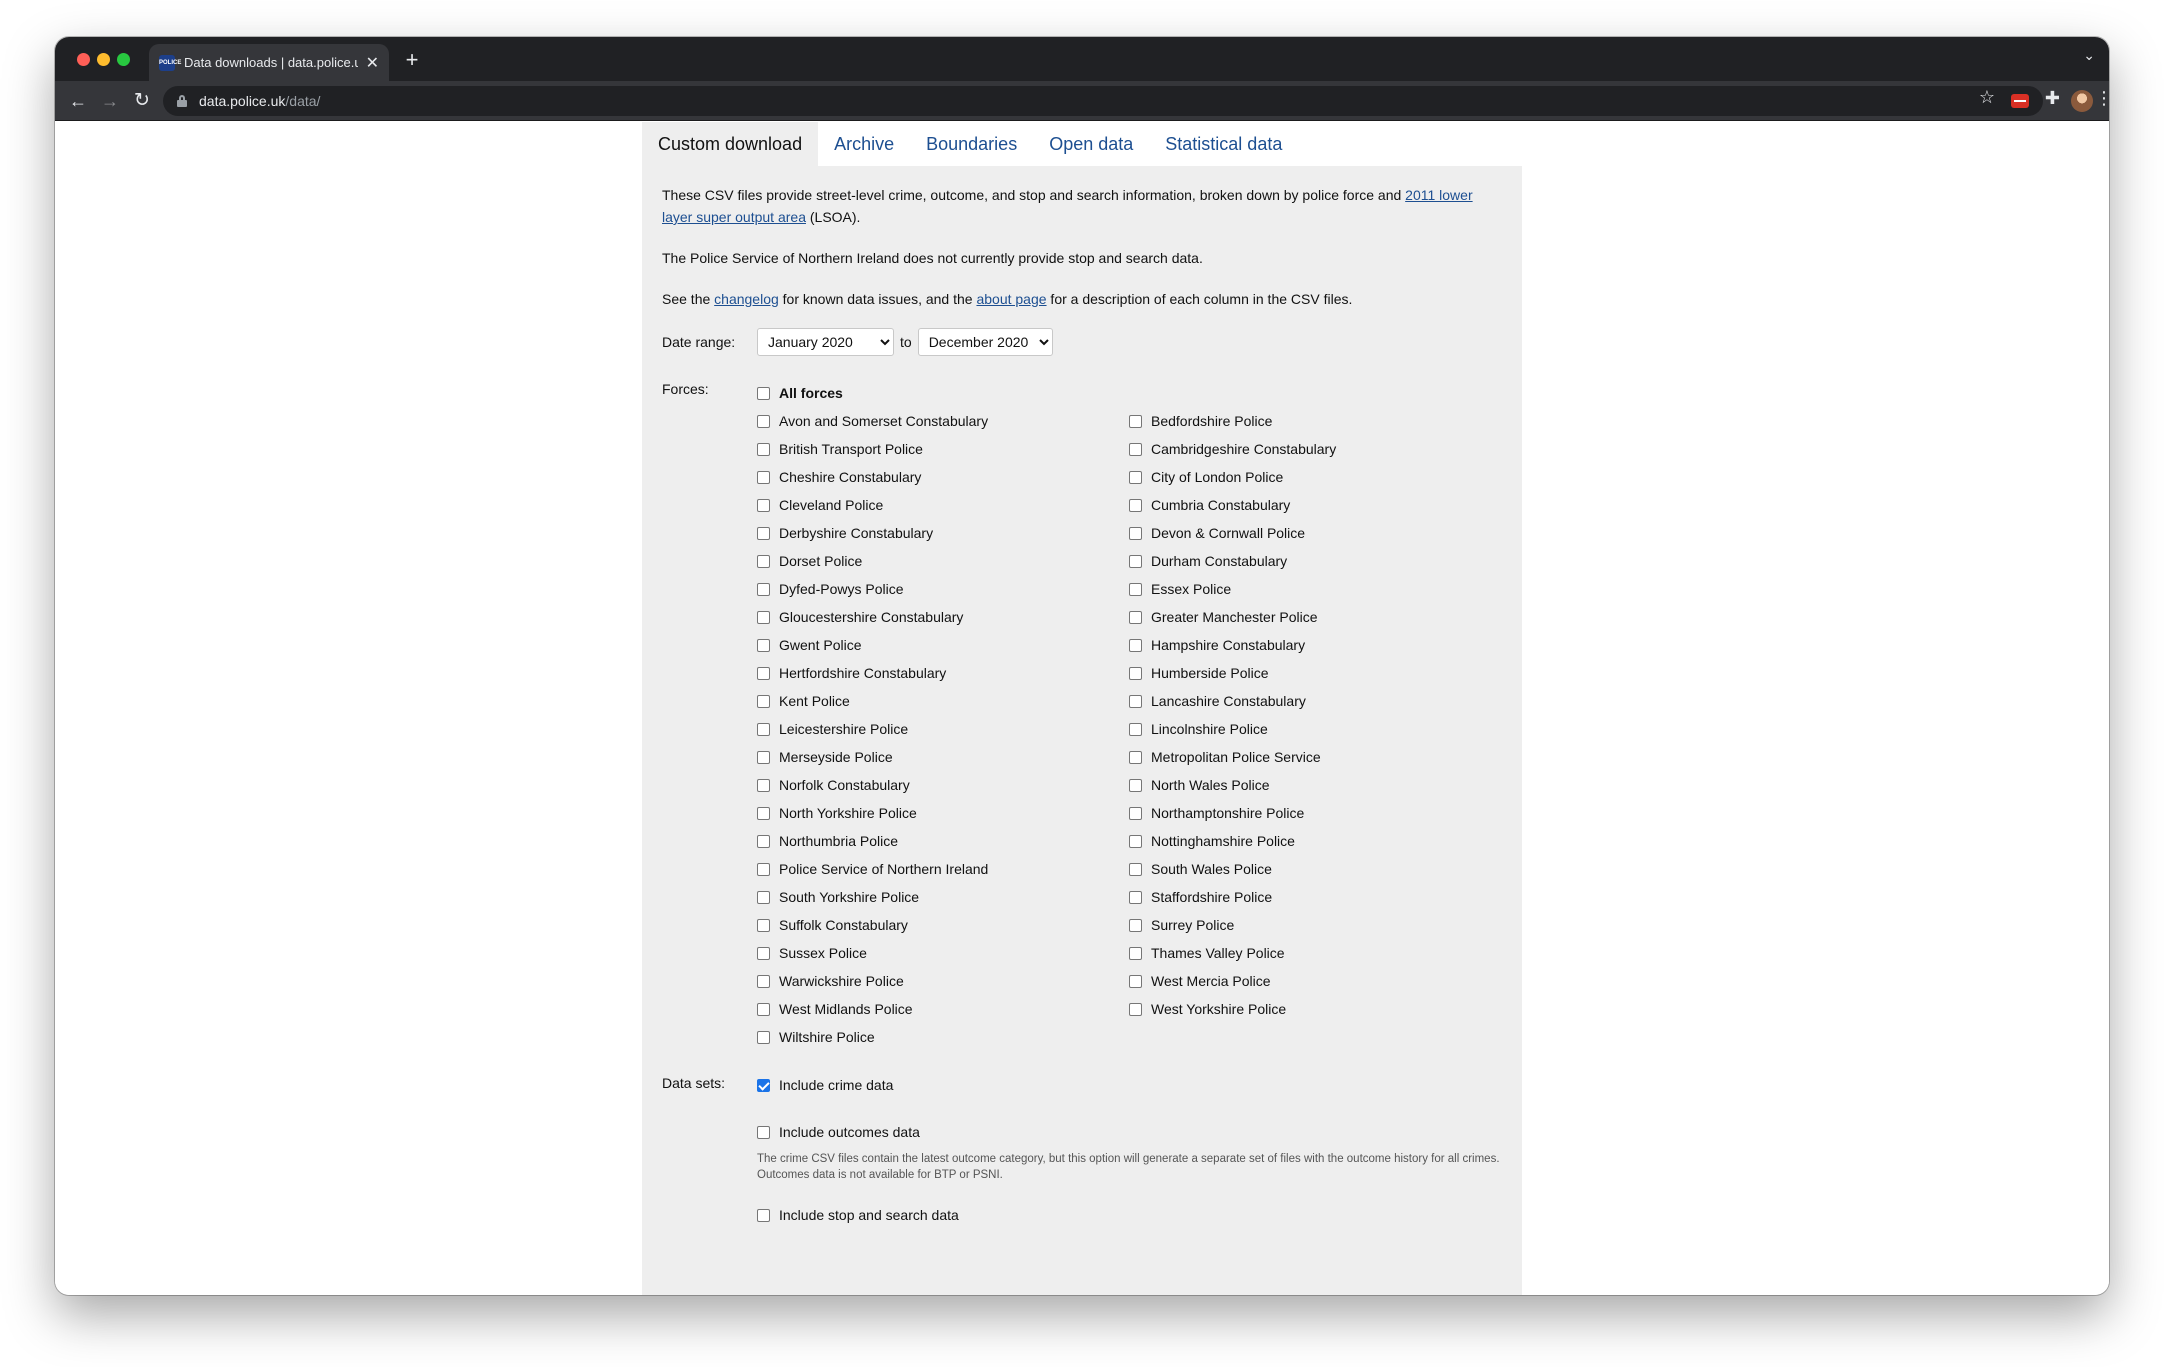  I want to click on tab-boundaries: Boundaries, so click(971, 144).